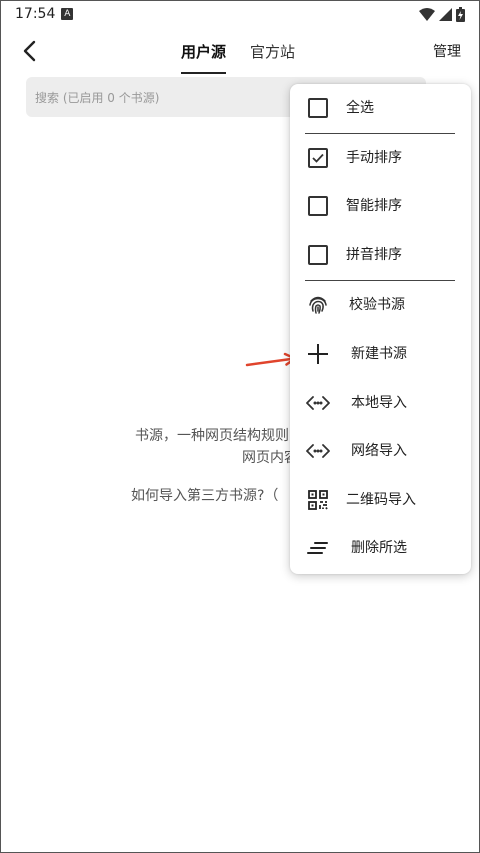 This screenshot has width=480, height=853. I want to click on menu-network-import: 网络导入, so click(380, 451).